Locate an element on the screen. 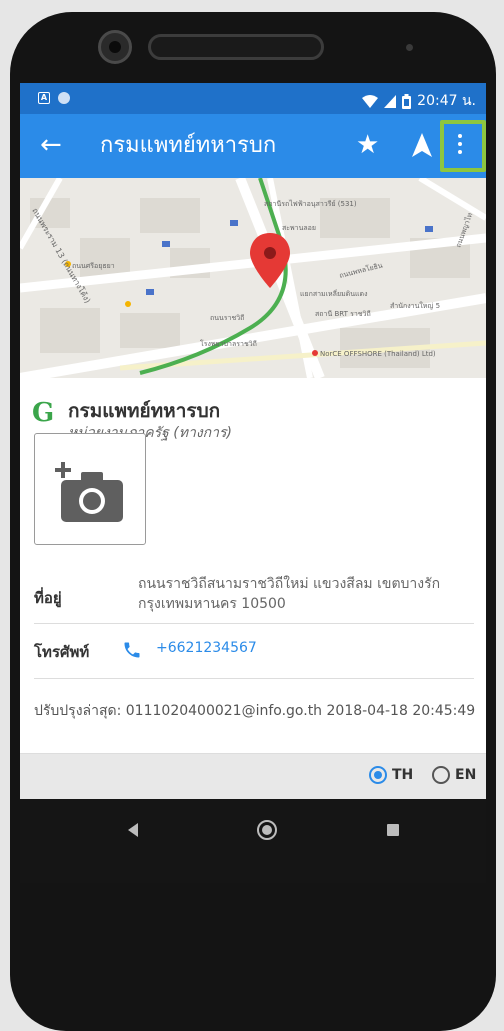 Image resolution: width=504 pixels, height=1031 pixels. map-label: ถนนศรีอยุธยา is located at coordinates (93, 266).